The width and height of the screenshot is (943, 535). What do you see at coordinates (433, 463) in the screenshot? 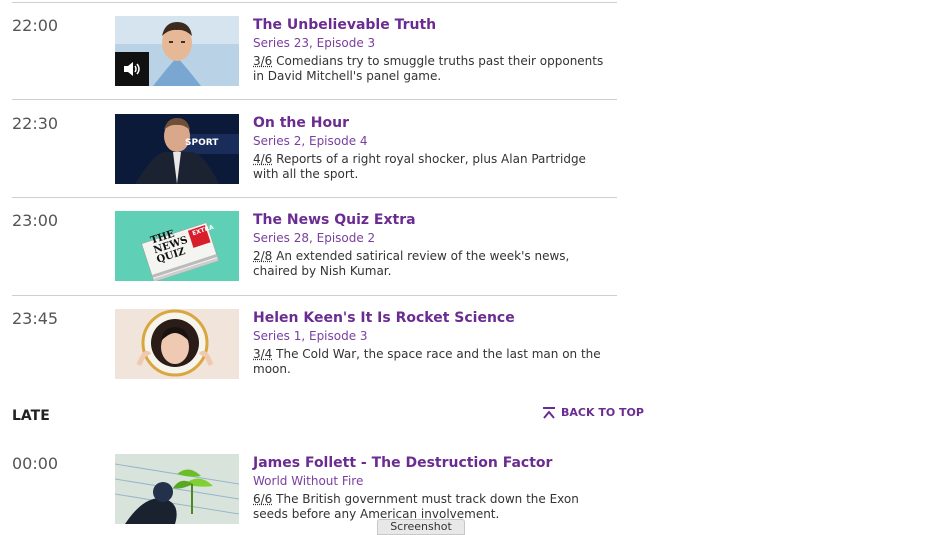
I see `programme-title: James Follett - The Destruction Factor` at bounding box center [433, 463].